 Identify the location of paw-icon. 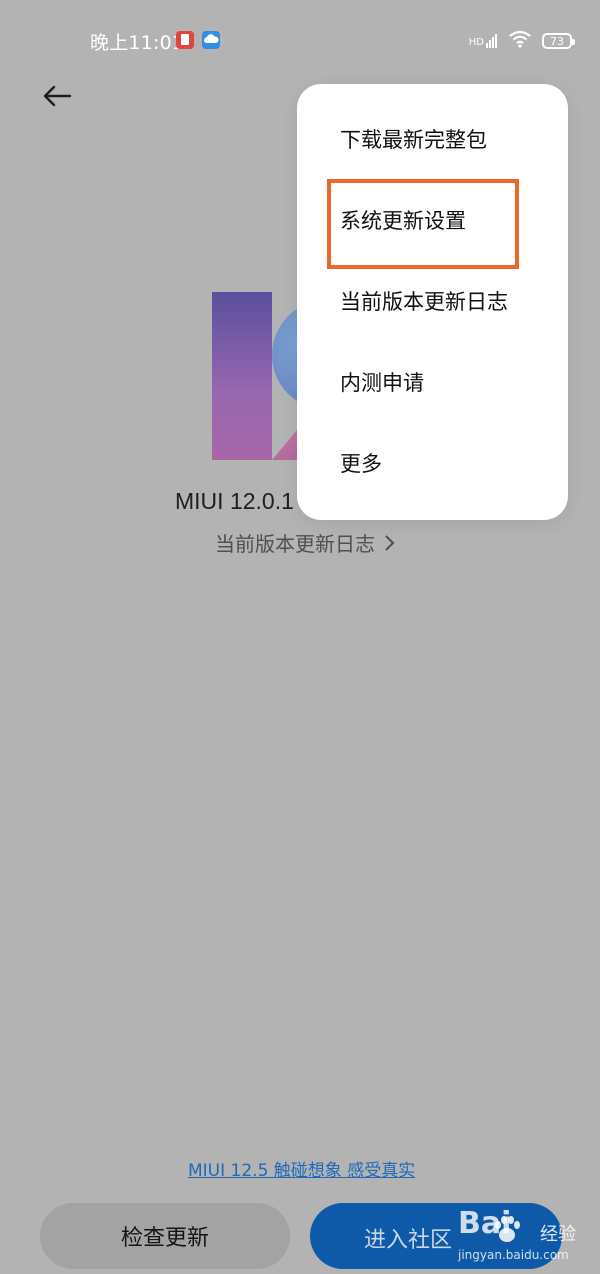
(507, 1229).